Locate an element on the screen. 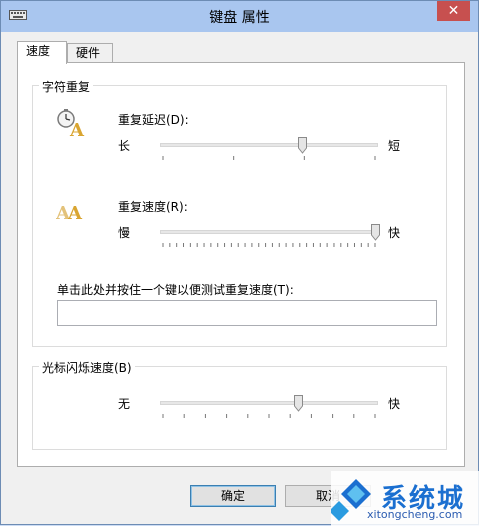 This screenshot has width=479, height=526. cursor-icon is located at coordinates (76, 400).